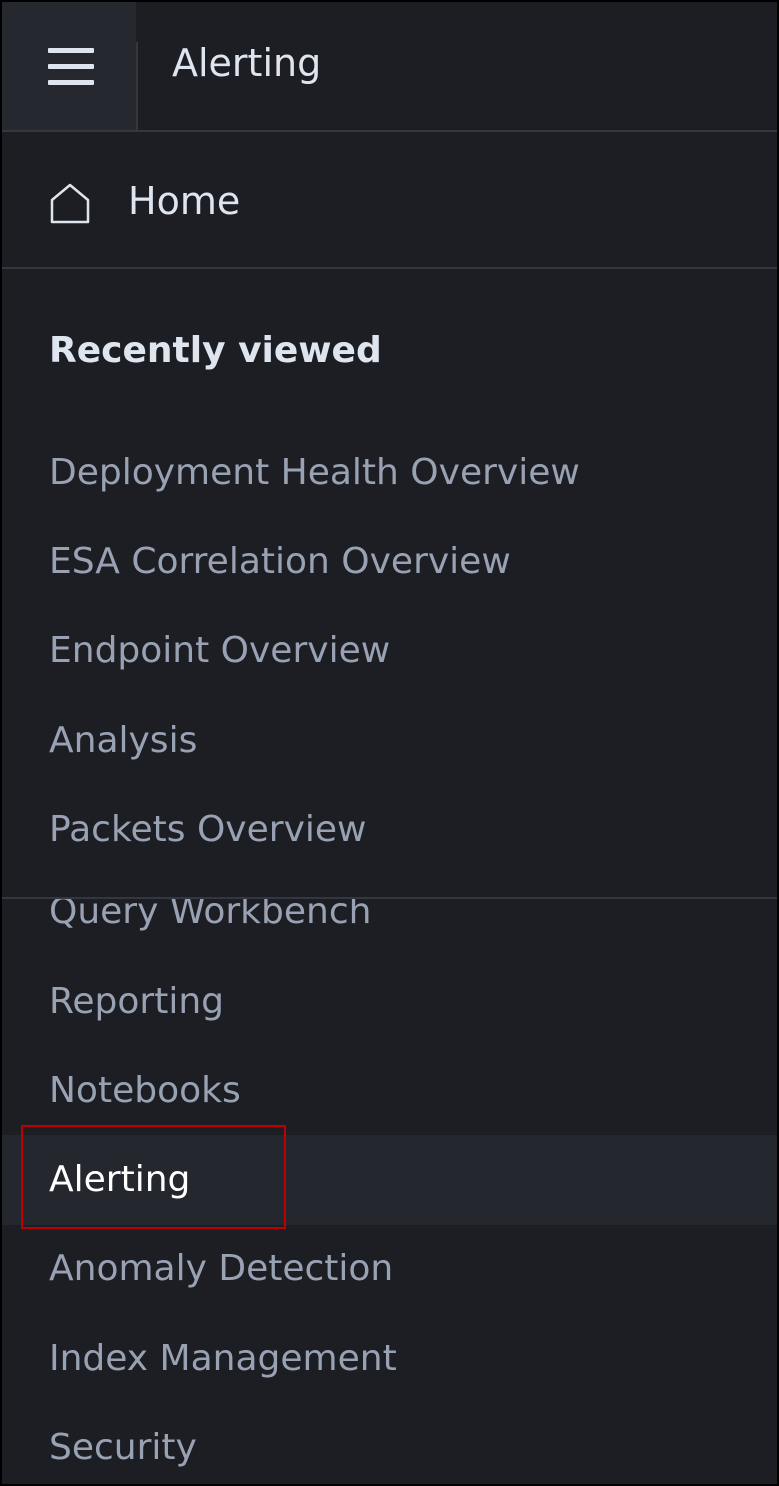 This screenshot has height=1486, width=779. What do you see at coordinates (69, 66) in the screenshot?
I see `menu-toggle-button` at bounding box center [69, 66].